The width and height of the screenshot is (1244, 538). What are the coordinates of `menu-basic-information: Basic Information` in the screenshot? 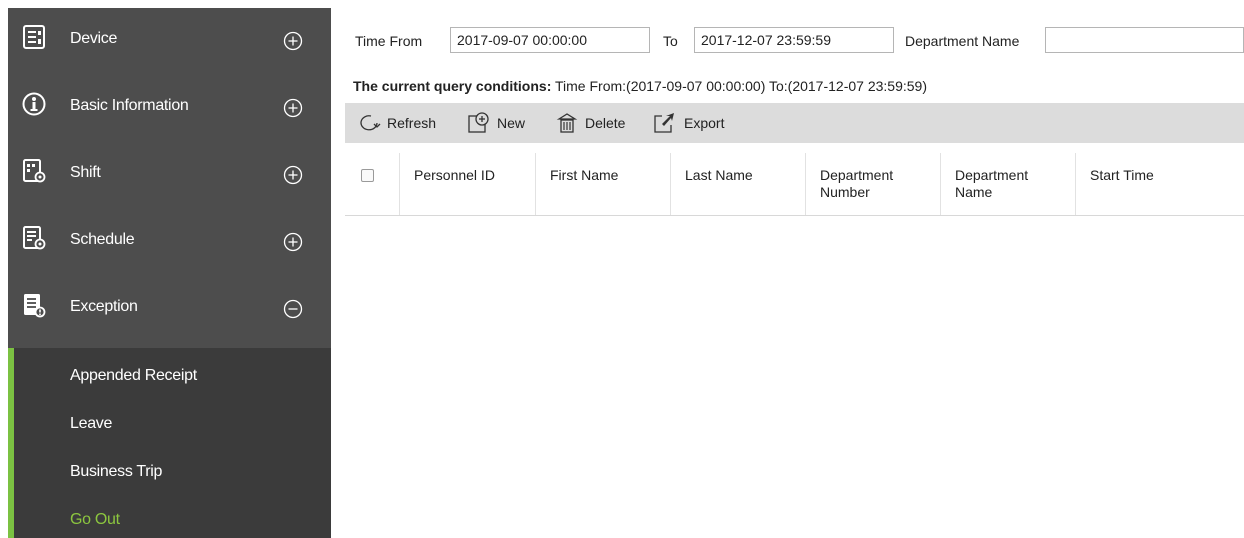 It's located at (169, 108).